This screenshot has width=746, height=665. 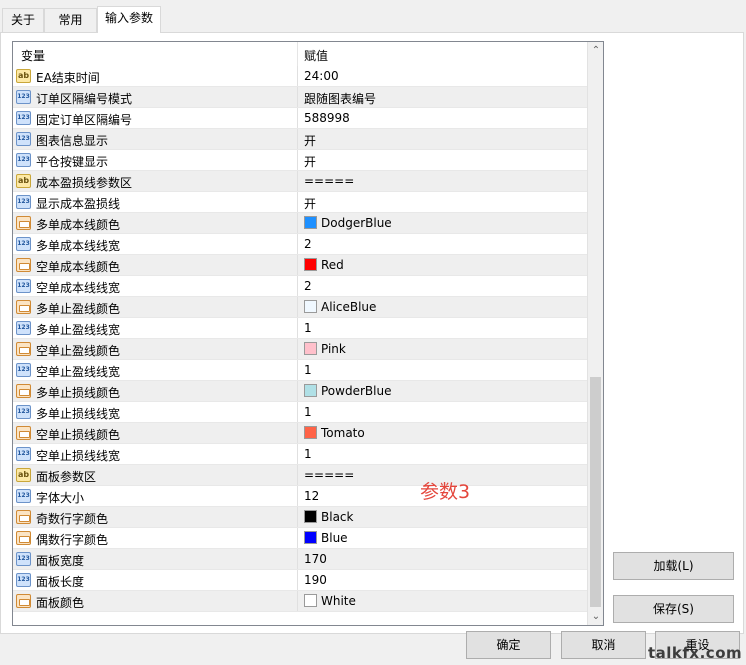 I want to click on tab-common: 常用, so click(x=70, y=20).